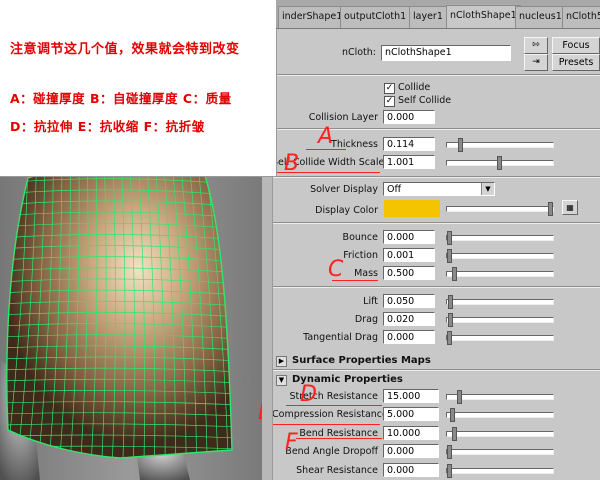 The height and width of the screenshot is (480, 600). Describe the element at coordinates (500, 274) in the screenshot. I see `mass-slider` at that location.